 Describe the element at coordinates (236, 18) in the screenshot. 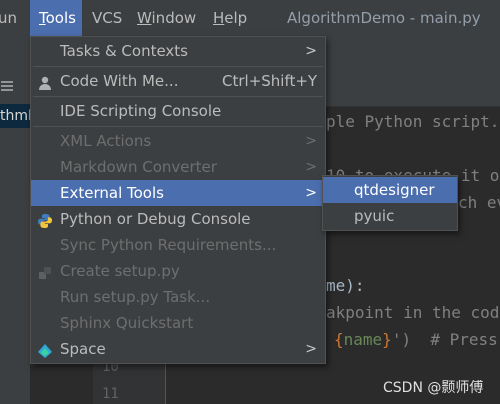

I see `menu-help-label: elp` at that location.